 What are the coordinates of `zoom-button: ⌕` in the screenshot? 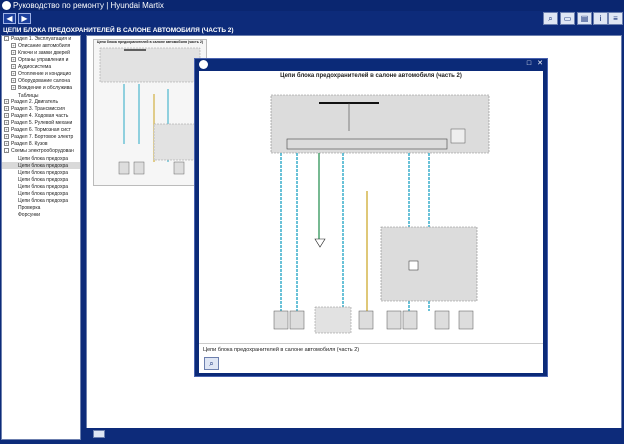 It's located at (550, 18).